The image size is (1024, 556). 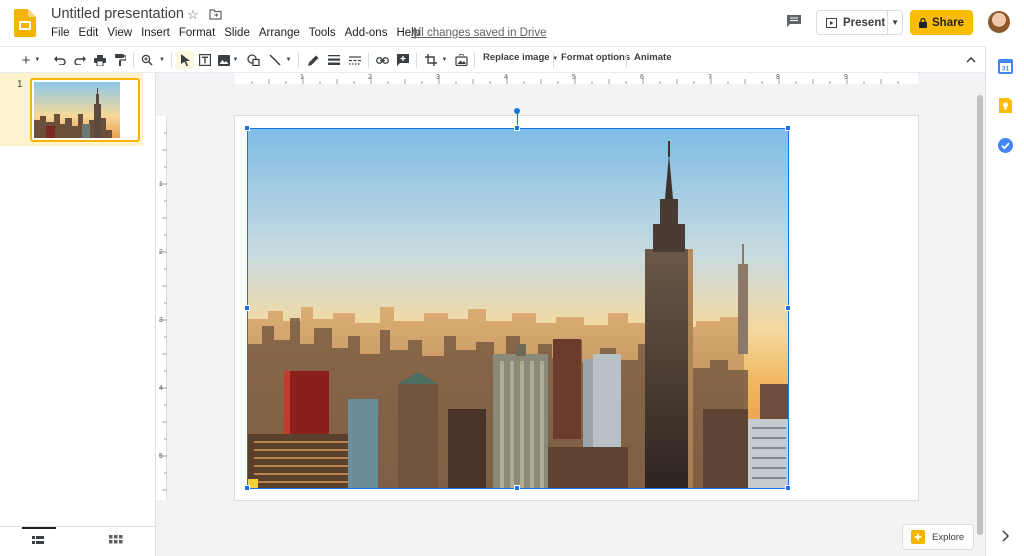 What do you see at coordinates (846, 77) in the screenshot?
I see `ruler-label: 9` at bounding box center [846, 77].